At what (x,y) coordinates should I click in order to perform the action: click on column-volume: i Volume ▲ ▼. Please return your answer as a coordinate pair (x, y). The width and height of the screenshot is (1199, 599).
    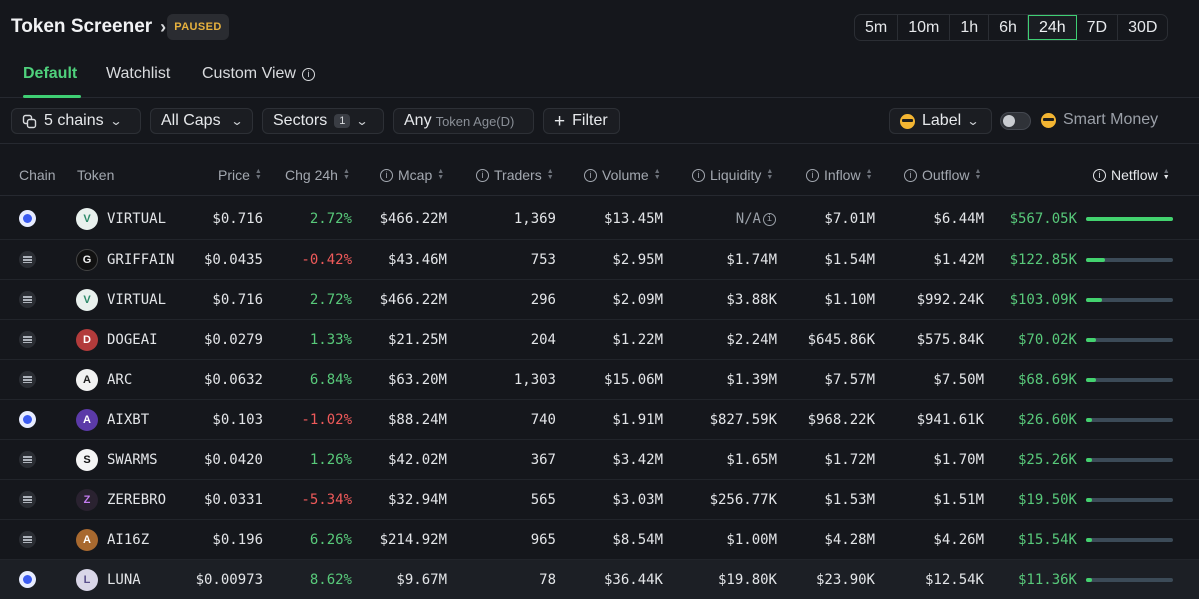
    Looking at the image, I should click on (622, 175).